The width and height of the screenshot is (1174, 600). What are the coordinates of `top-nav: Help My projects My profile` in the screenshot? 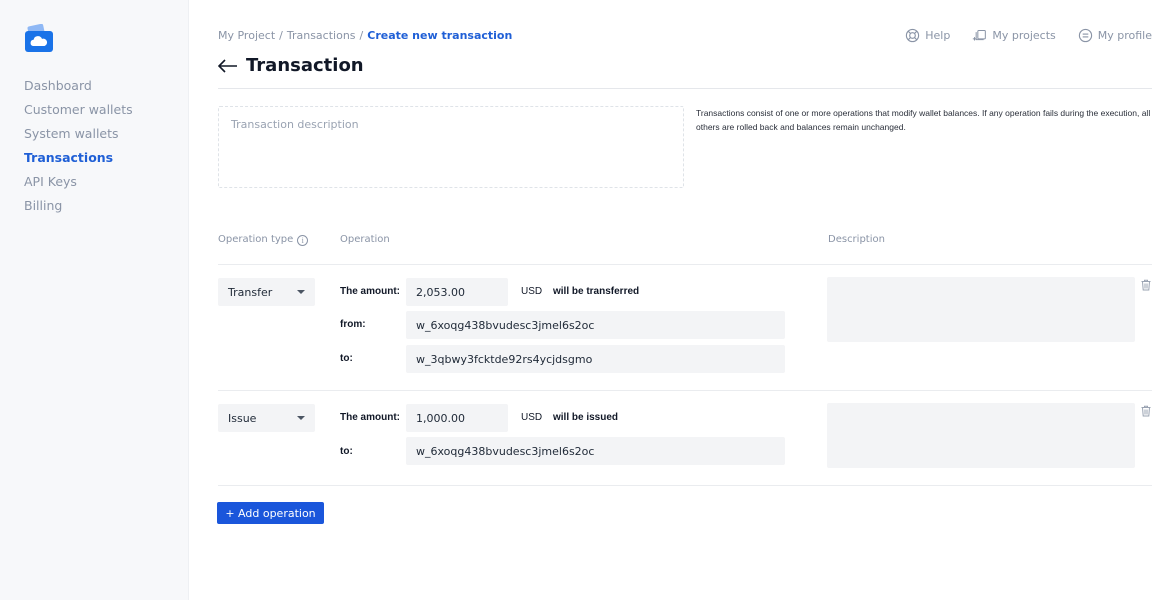 It's located at (1028, 35).